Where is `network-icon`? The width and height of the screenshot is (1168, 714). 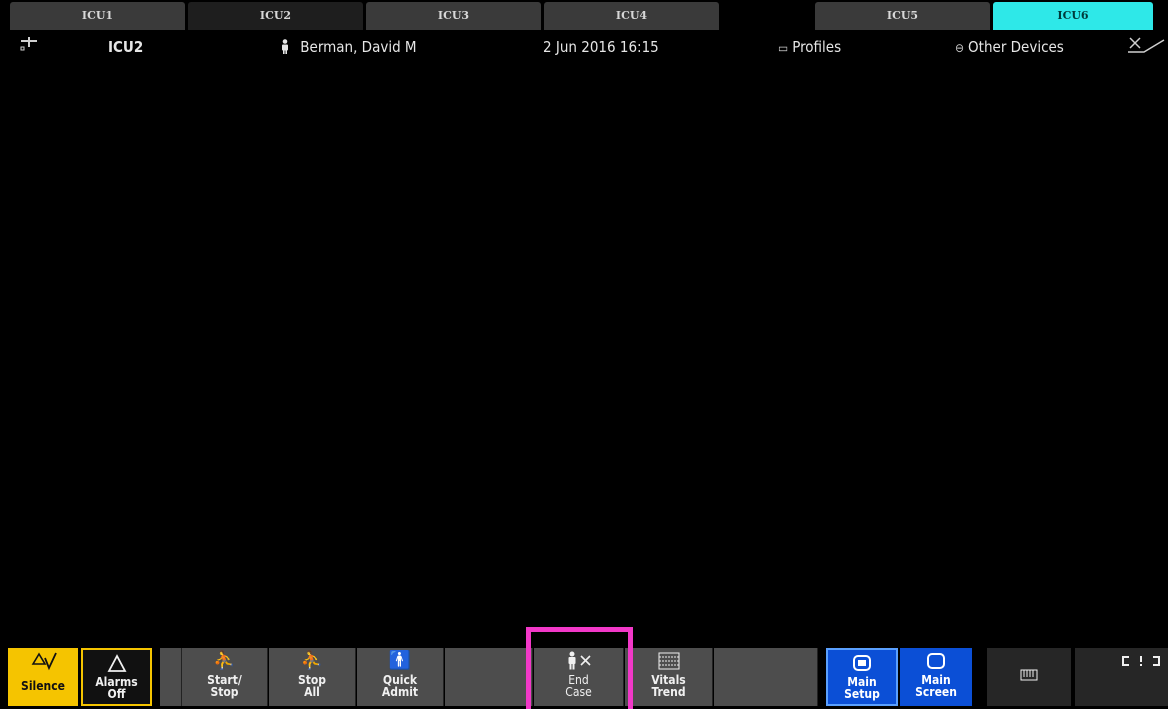
network-icon is located at coordinates (29, 46).